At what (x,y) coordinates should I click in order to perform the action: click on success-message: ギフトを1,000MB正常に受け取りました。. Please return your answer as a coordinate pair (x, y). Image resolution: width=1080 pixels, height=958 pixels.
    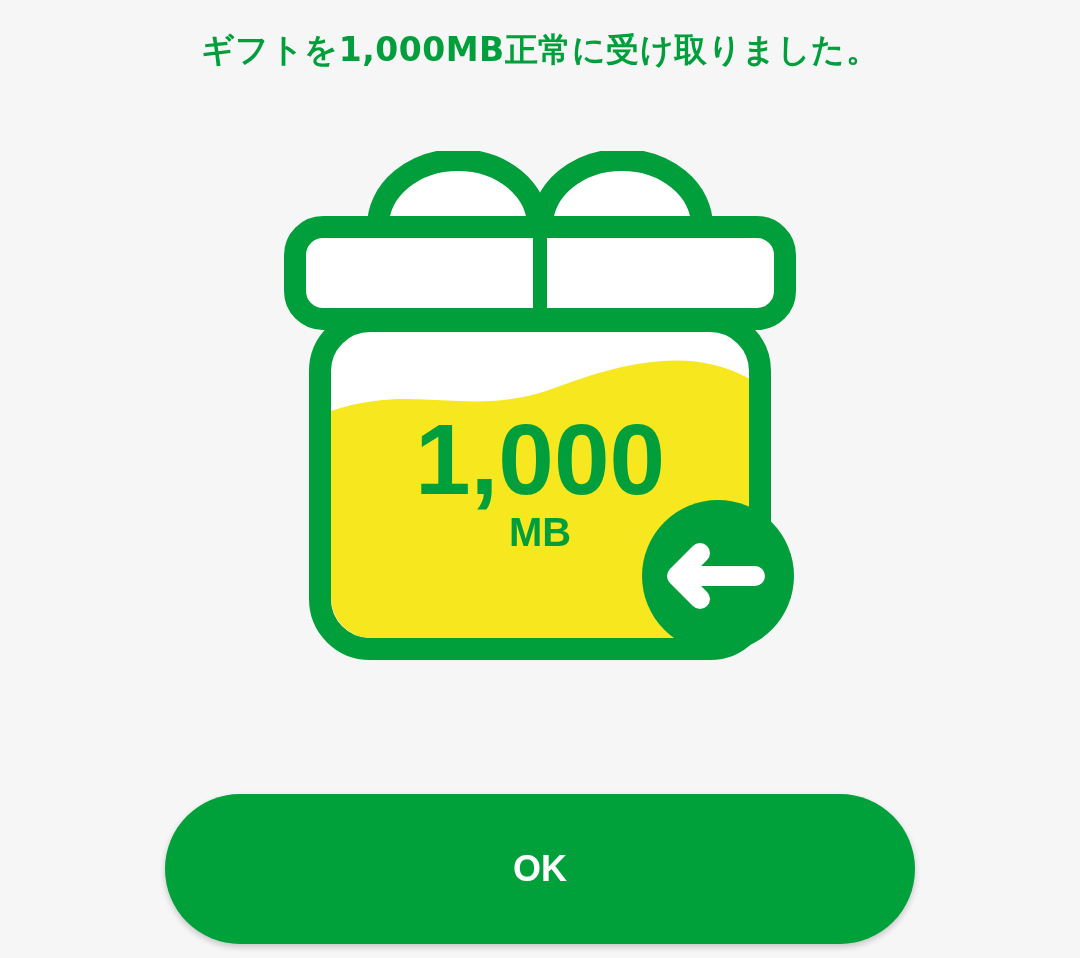
    Looking at the image, I should click on (540, 50).